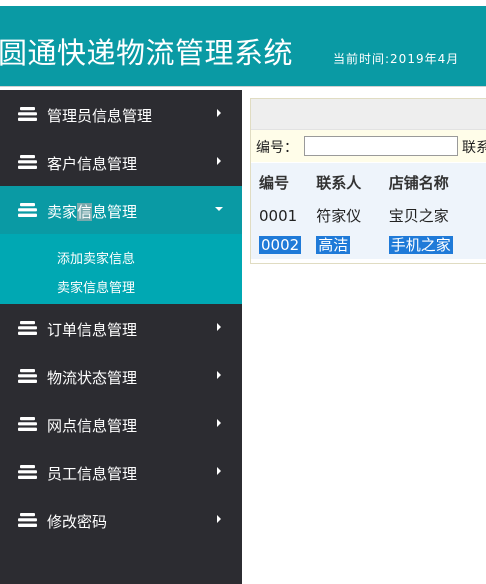  What do you see at coordinates (396, 59) in the screenshot?
I see `current-time: 当前时间:2019年4月` at bounding box center [396, 59].